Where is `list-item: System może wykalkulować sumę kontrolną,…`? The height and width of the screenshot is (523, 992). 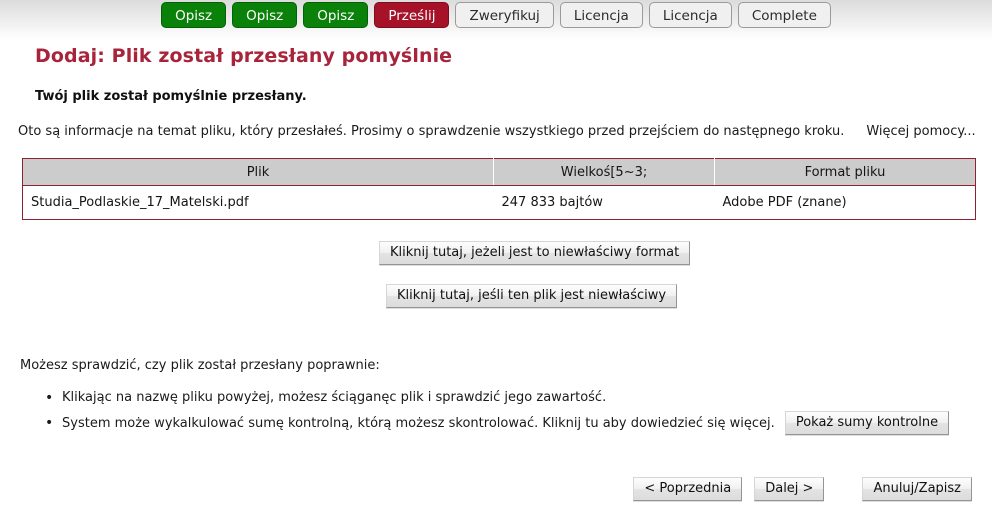 list-item: System może wykalkulować sumę kontrolną,… is located at coordinates (497, 423).